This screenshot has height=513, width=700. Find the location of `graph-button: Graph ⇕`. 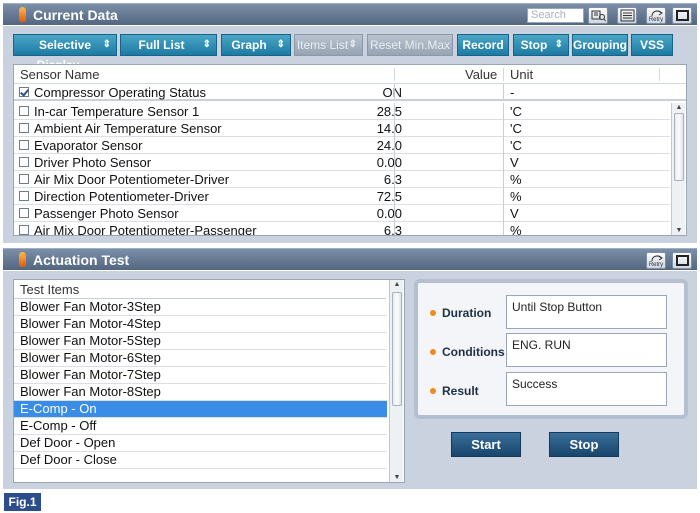

graph-button: Graph ⇕ is located at coordinates (256, 45).